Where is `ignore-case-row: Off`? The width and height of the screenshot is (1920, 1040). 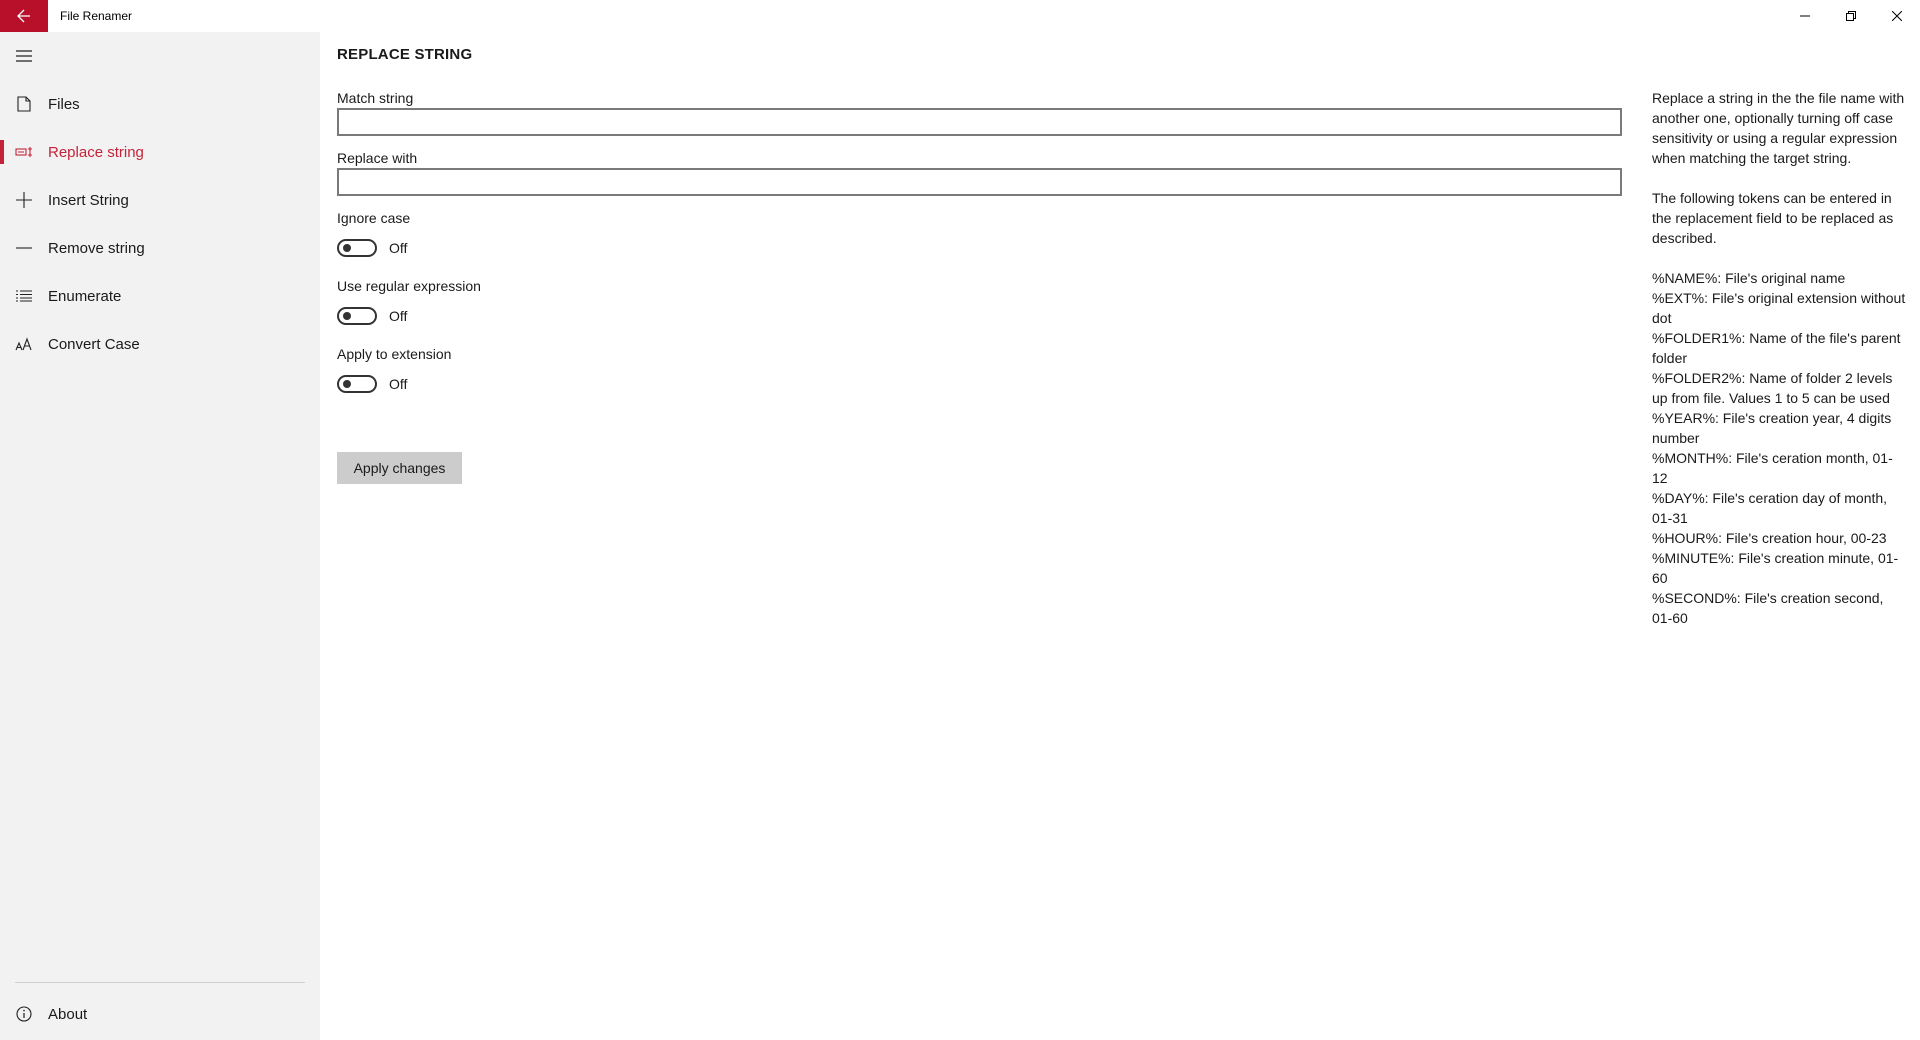 ignore-case-row: Off is located at coordinates (372, 248).